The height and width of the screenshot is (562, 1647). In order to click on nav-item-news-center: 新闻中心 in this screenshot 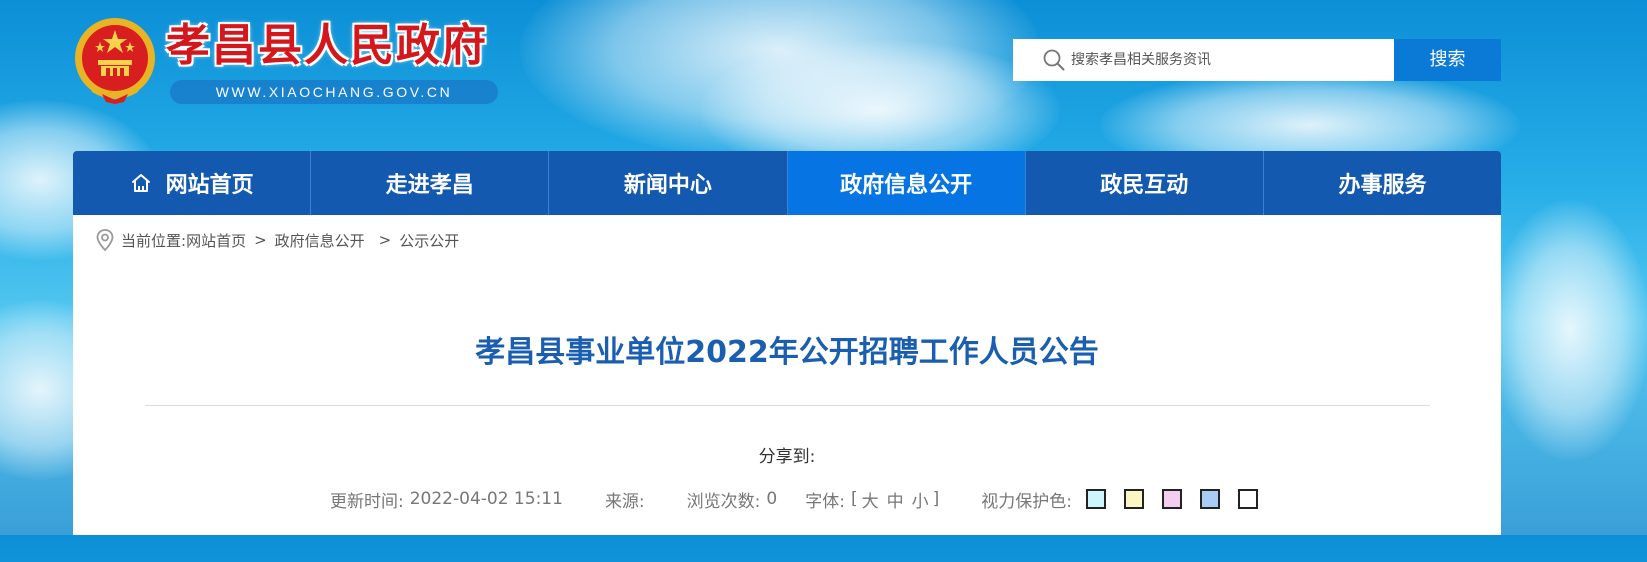, I will do `click(668, 183)`.